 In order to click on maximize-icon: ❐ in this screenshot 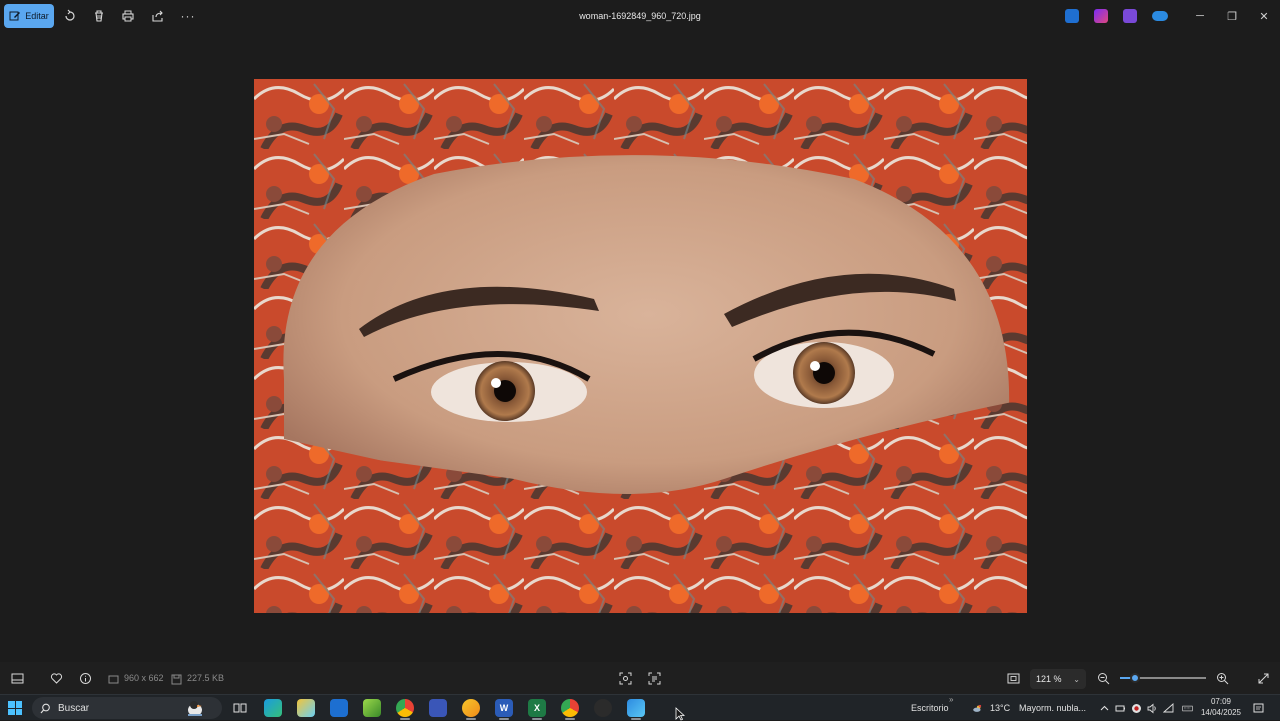, I will do `click(1232, 16)`.